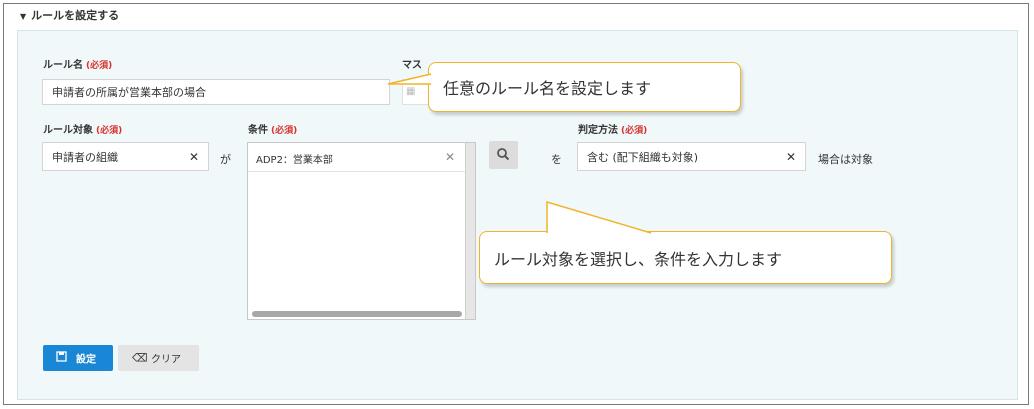  I want to click on rule-name-label: ルール名 (必須), so click(77, 63).